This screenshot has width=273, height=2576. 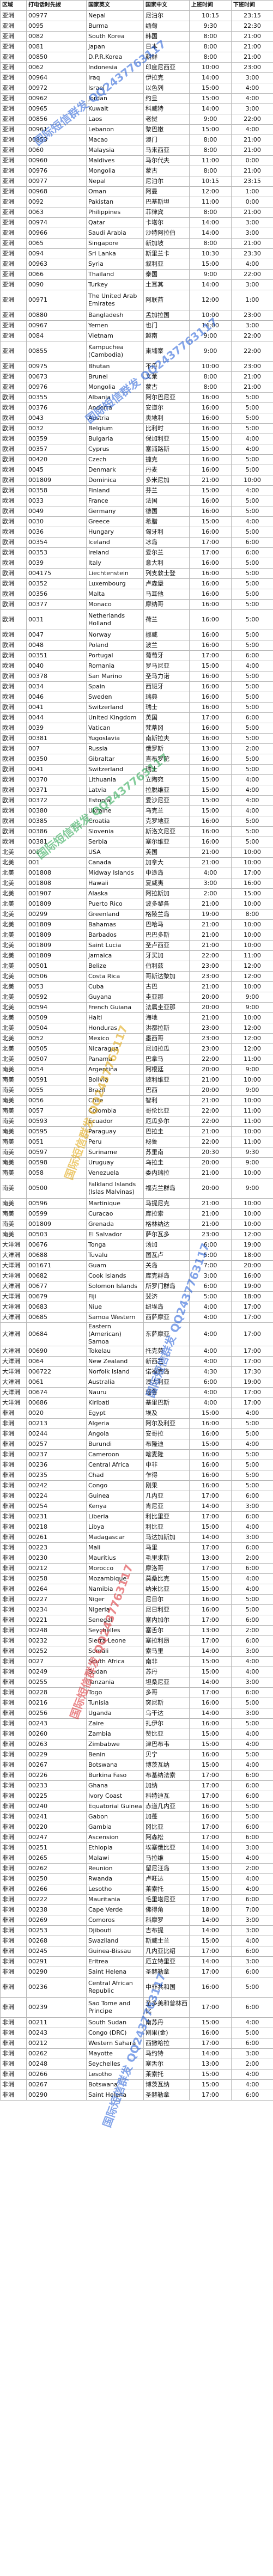 I want to click on work-start-cell: 9:00, so click(x=210, y=336).